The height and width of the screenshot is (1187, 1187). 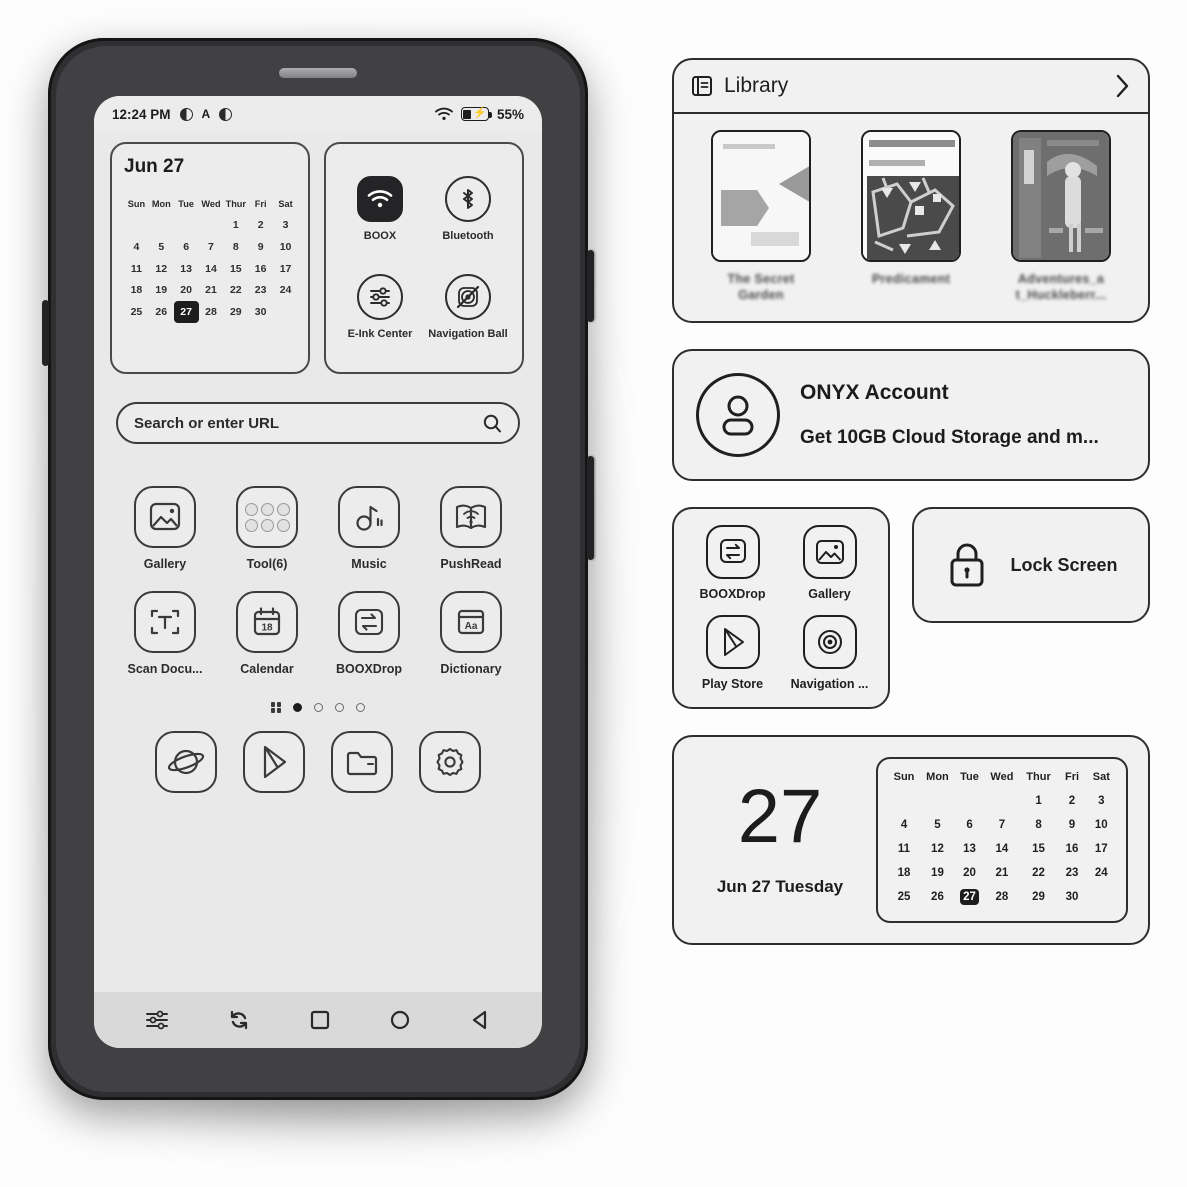 What do you see at coordinates (590, 508) in the screenshot?
I see `volume-button` at bounding box center [590, 508].